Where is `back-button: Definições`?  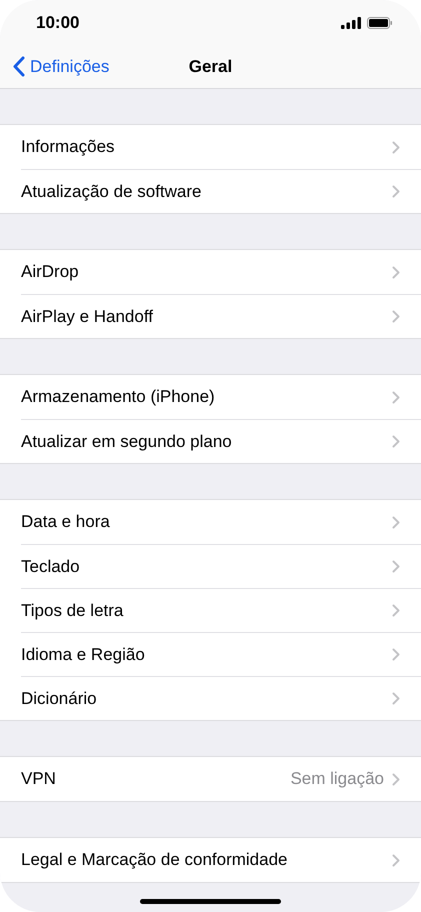 back-button: Definições is located at coordinates (55, 67).